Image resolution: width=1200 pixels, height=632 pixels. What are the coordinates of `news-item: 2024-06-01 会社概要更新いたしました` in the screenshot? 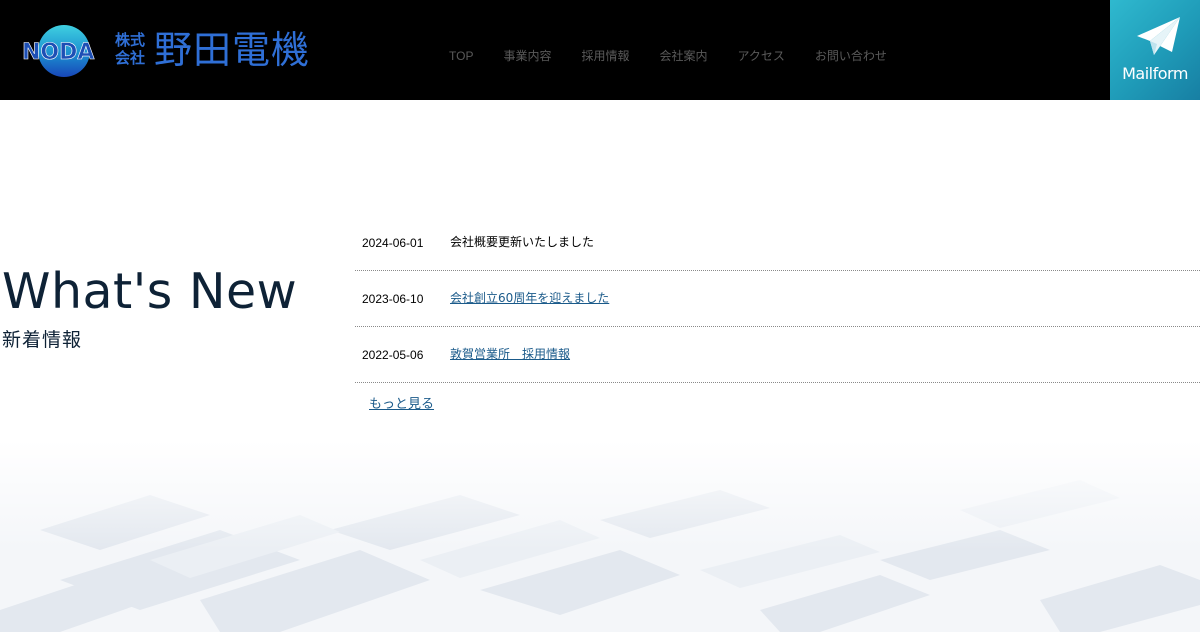 It's located at (777, 243).